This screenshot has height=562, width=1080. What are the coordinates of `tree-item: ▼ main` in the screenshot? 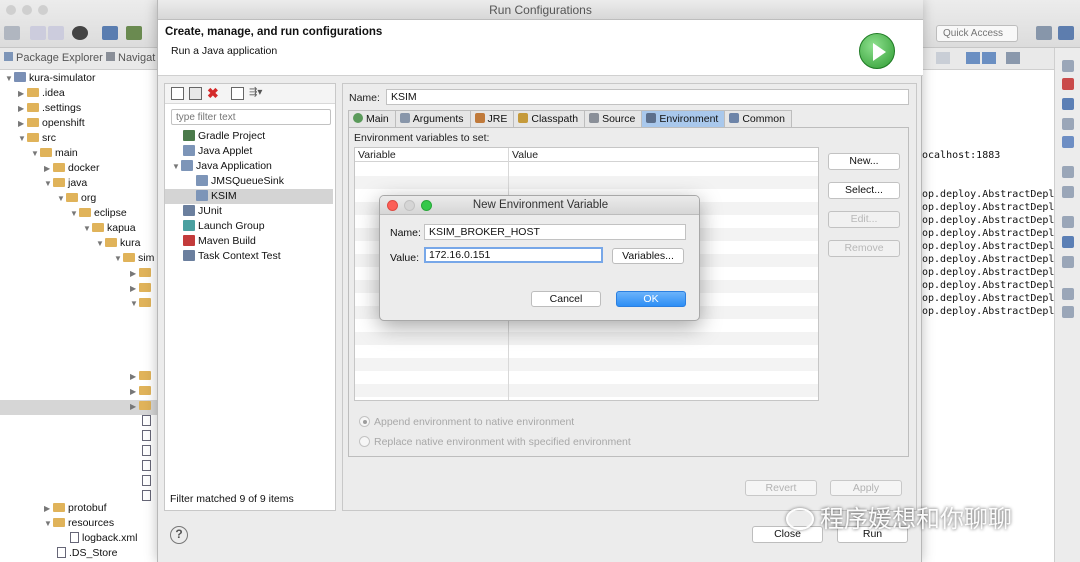 It's located at (54, 153).